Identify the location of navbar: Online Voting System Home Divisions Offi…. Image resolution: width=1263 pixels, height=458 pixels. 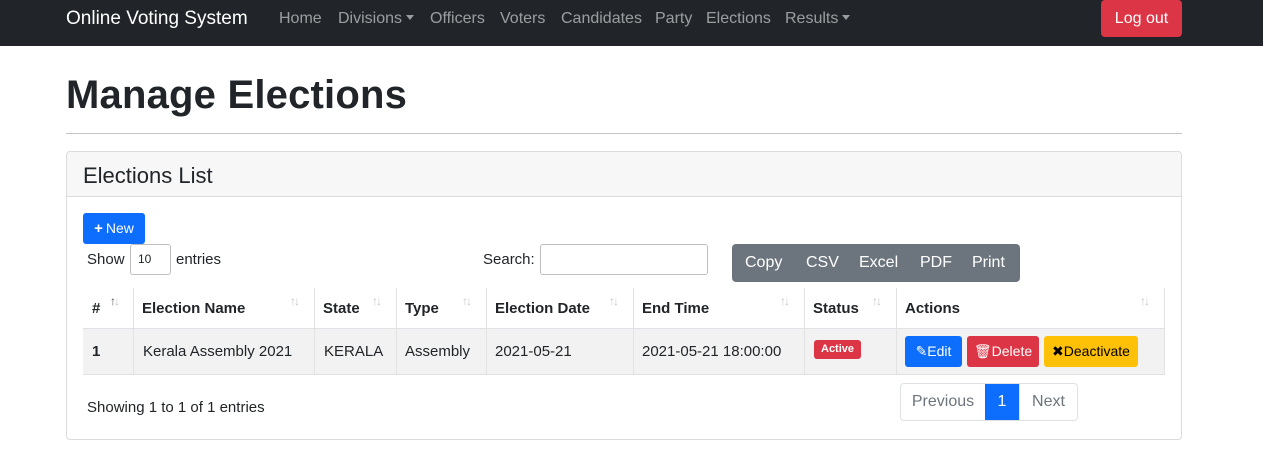
(631, 23).